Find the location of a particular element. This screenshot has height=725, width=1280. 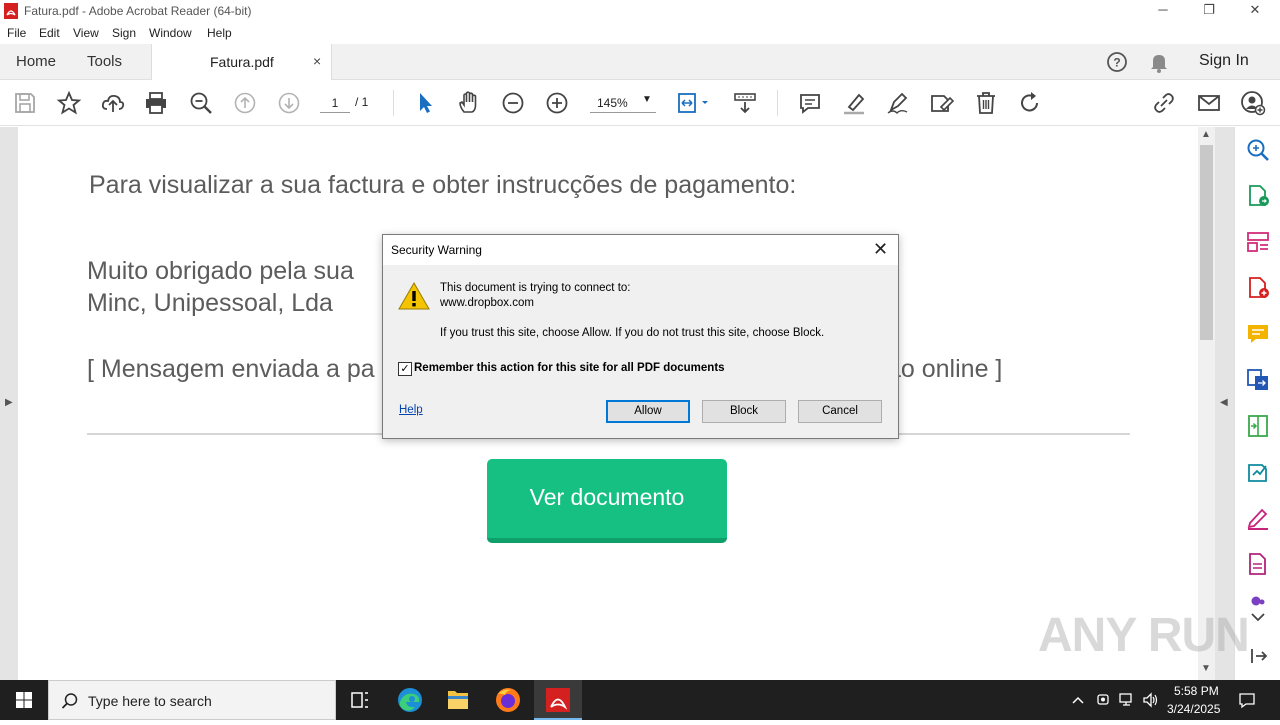

save-icon is located at coordinates (25, 103).